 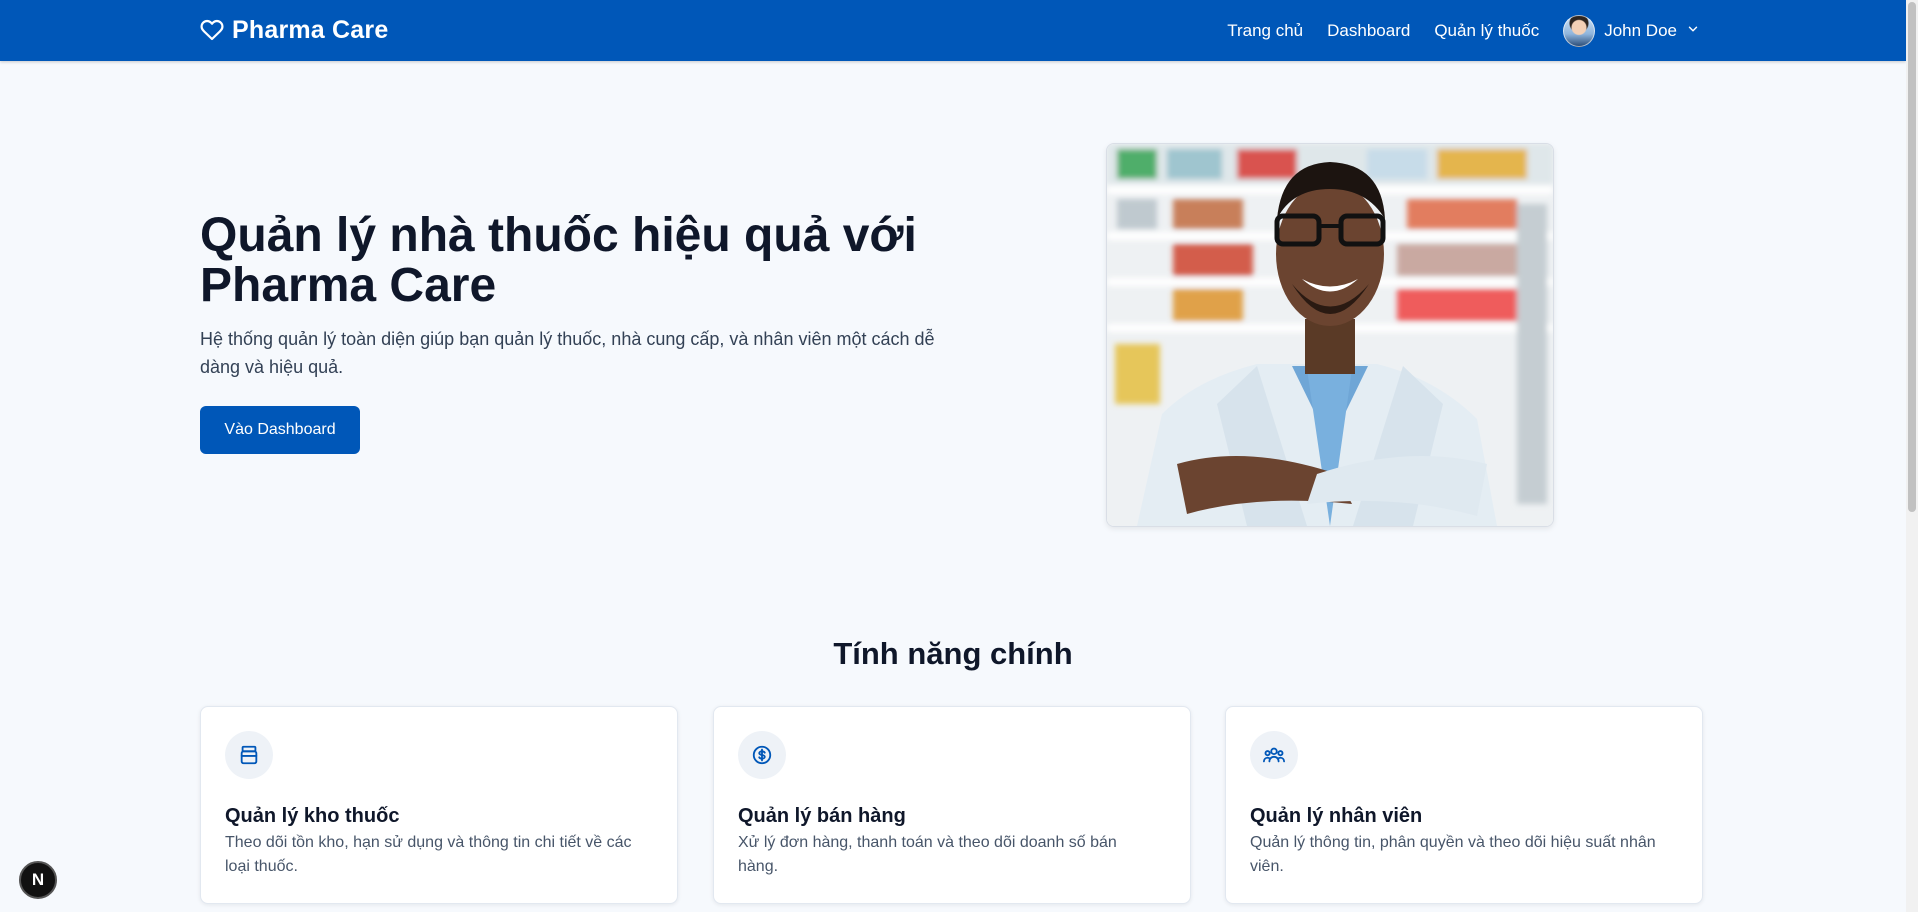 What do you see at coordinates (1330, 335) in the screenshot?
I see `pharmacist-hero-image` at bounding box center [1330, 335].